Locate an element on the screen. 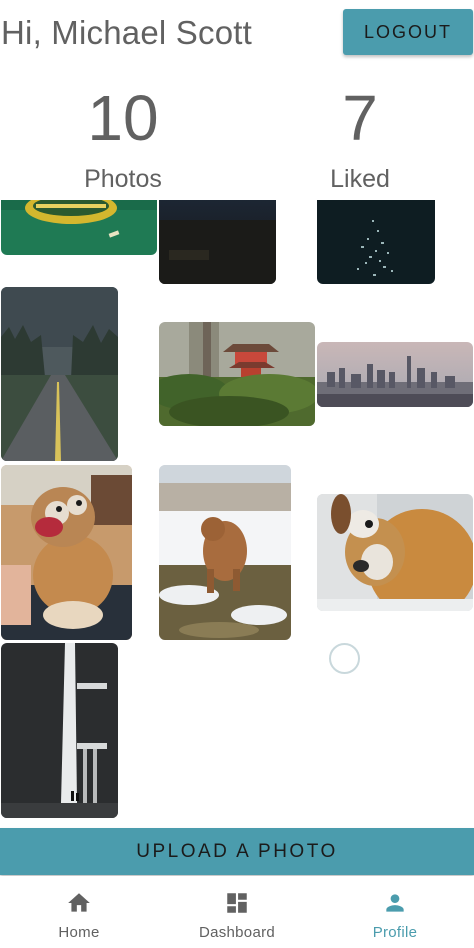  photo-dog-on-lap is located at coordinates (66, 552).